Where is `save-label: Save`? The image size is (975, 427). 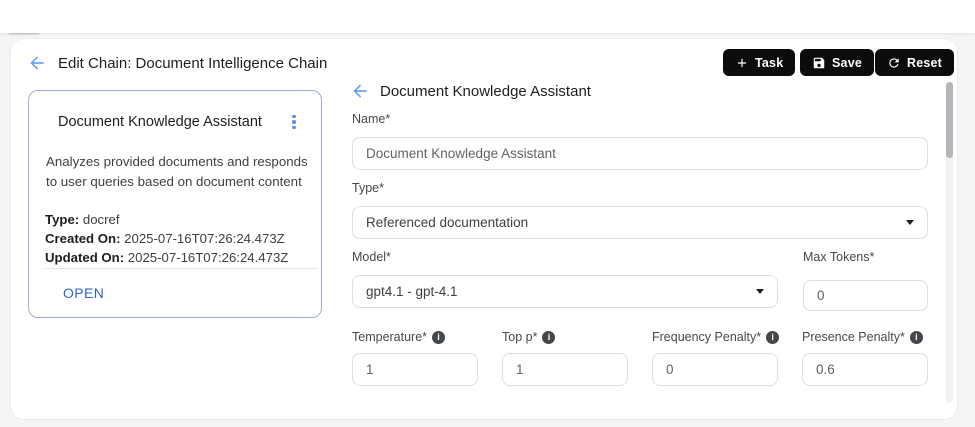
save-label: Save is located at coordinates (847, 62).